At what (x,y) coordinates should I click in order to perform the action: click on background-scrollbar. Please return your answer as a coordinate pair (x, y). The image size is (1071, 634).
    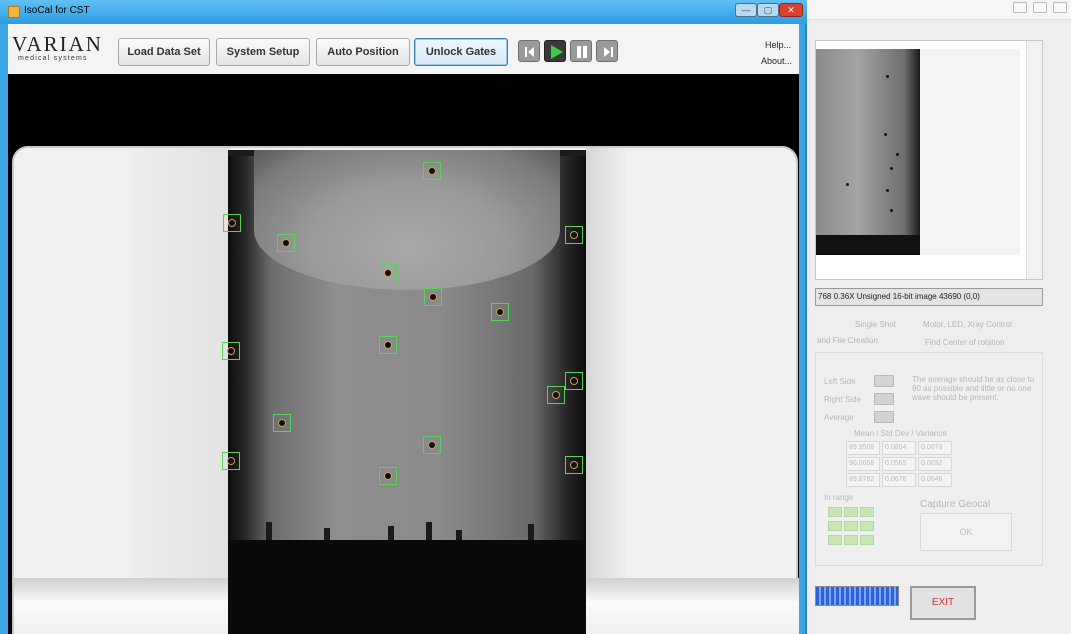
    Looking at the image, I should click on (1034, 160).